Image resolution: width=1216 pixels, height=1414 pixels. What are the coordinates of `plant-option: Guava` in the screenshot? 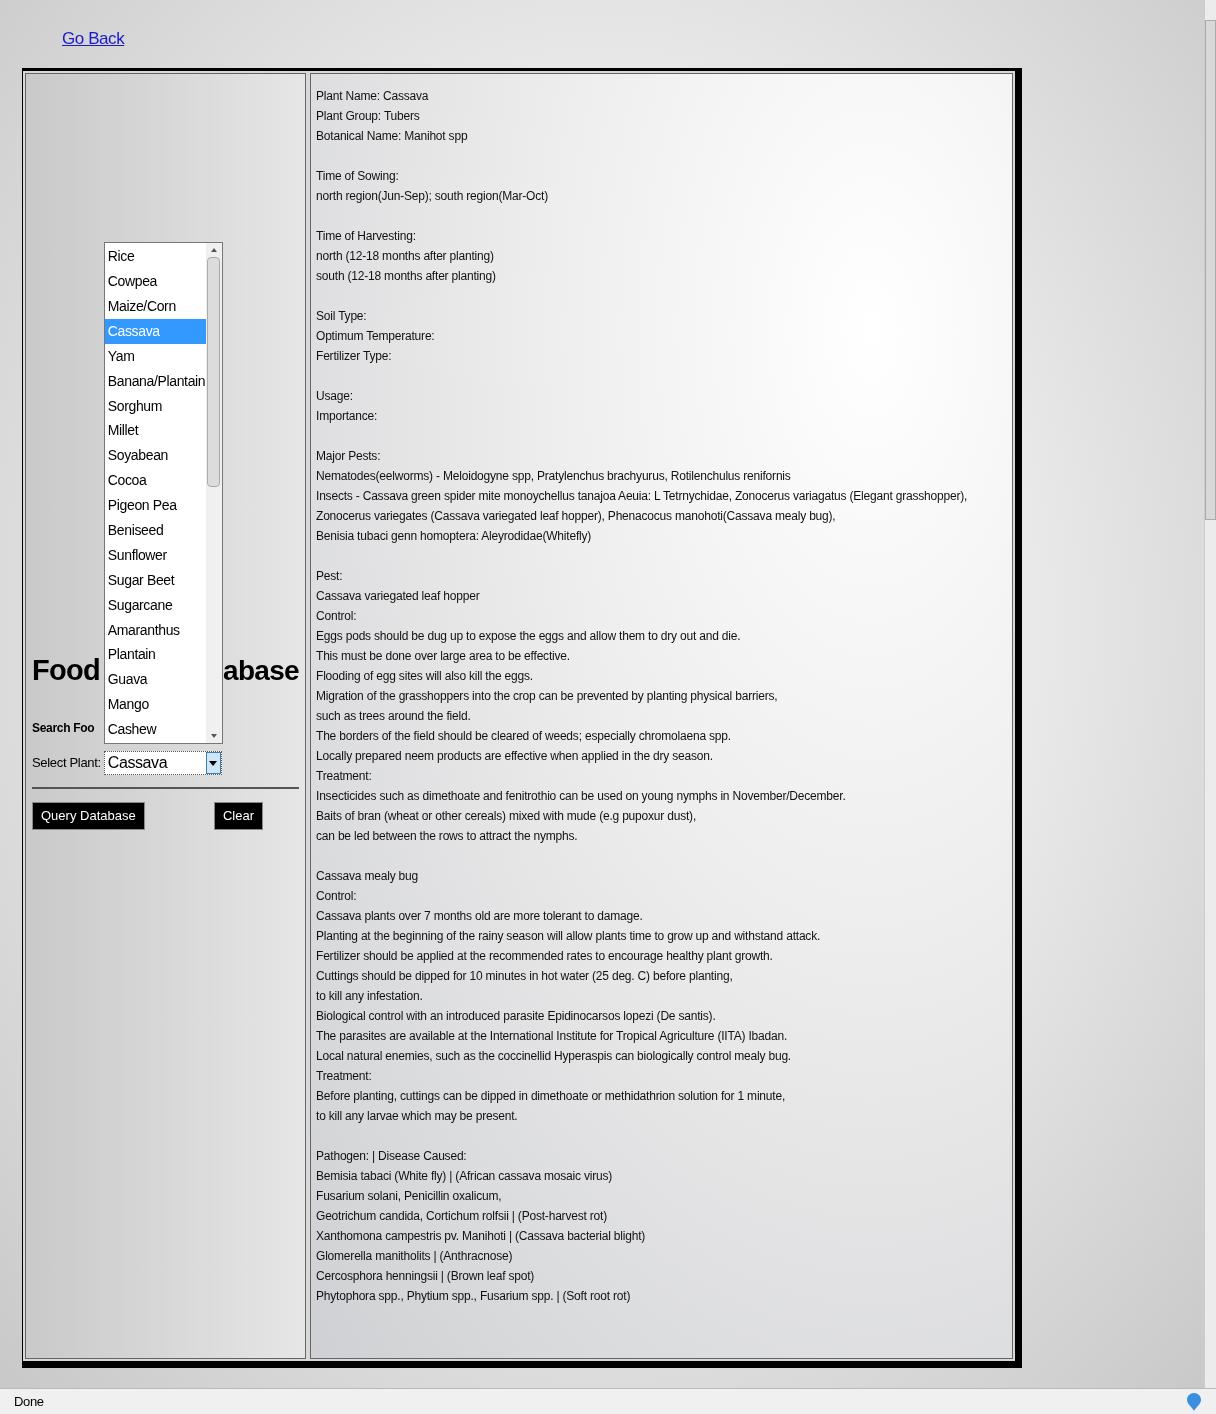 It's located at (155, 680).